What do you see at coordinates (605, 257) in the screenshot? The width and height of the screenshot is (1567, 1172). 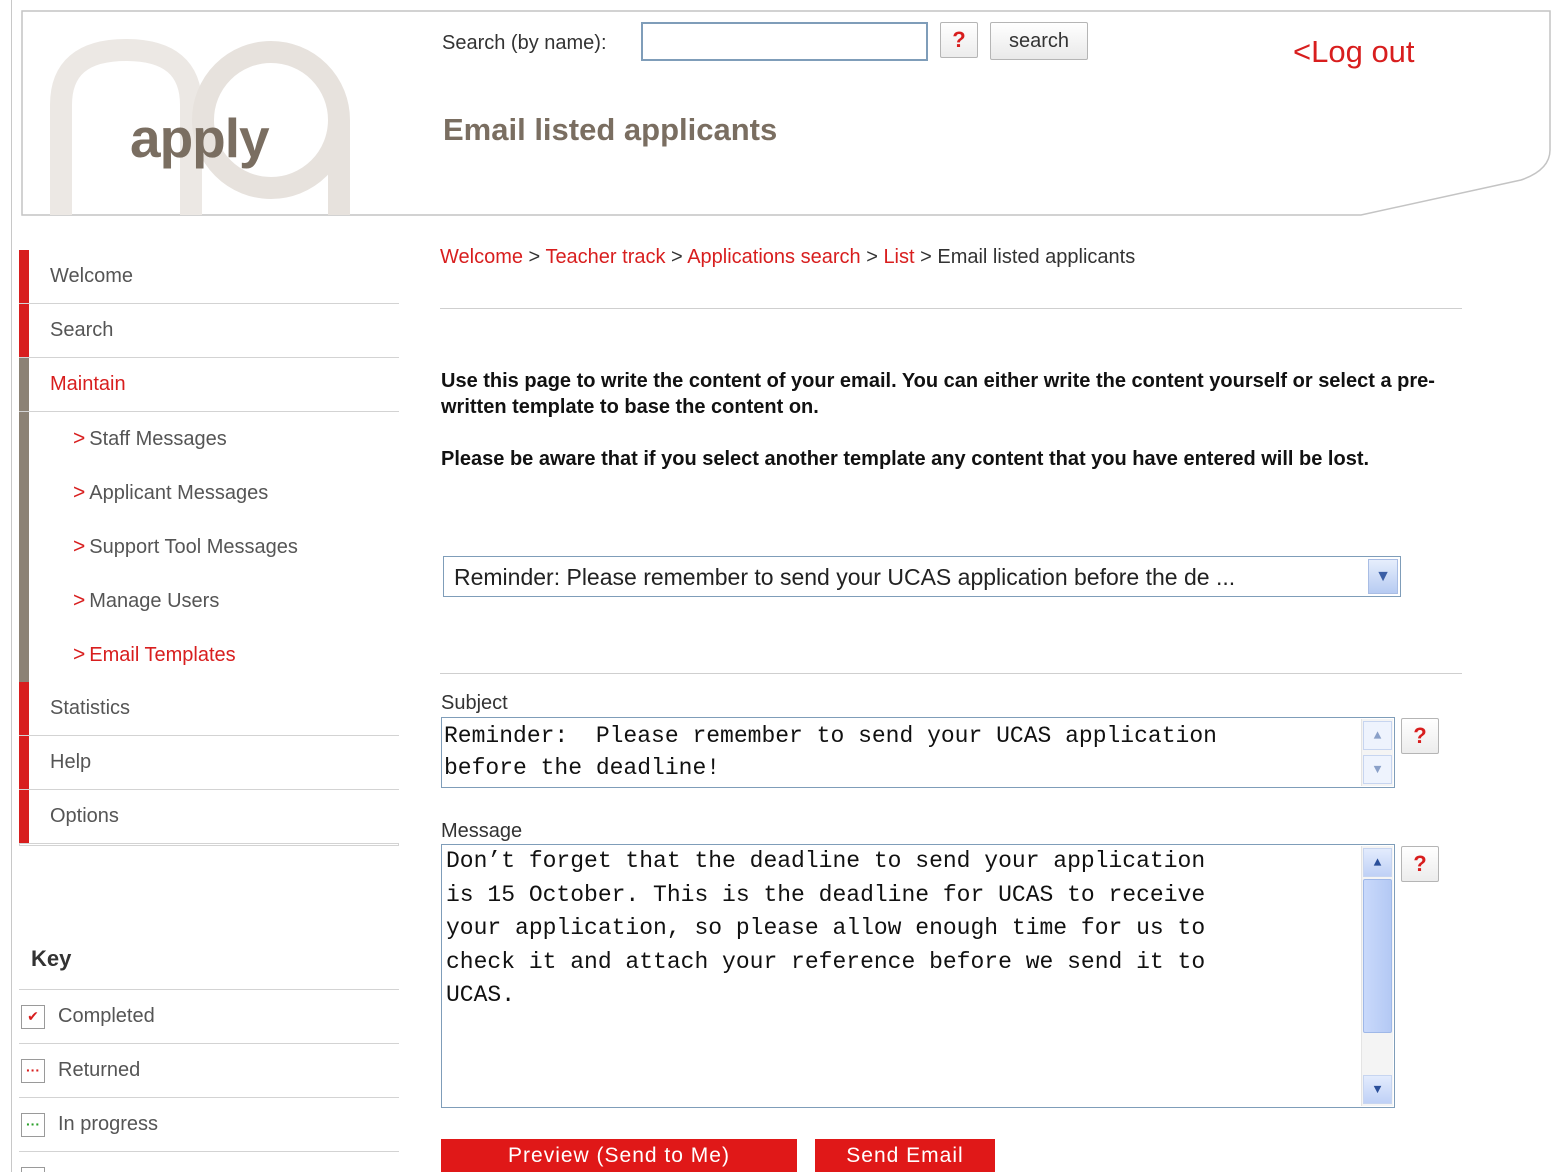 I see `breadcrumb-link-teacher-track: Teacher track` at bounding box center [605, 257].